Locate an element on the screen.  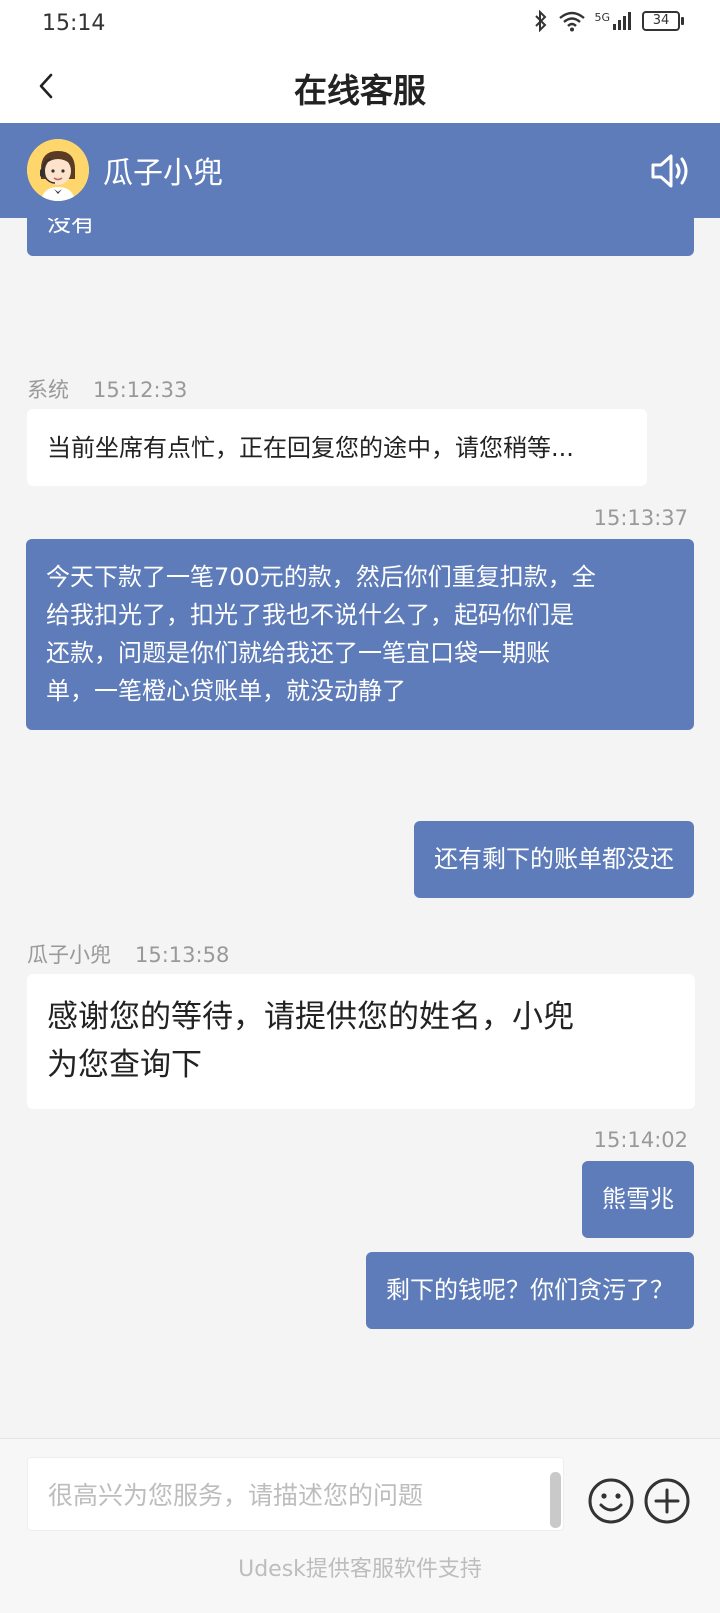
speaker-button is located at coordinates (671, 171).